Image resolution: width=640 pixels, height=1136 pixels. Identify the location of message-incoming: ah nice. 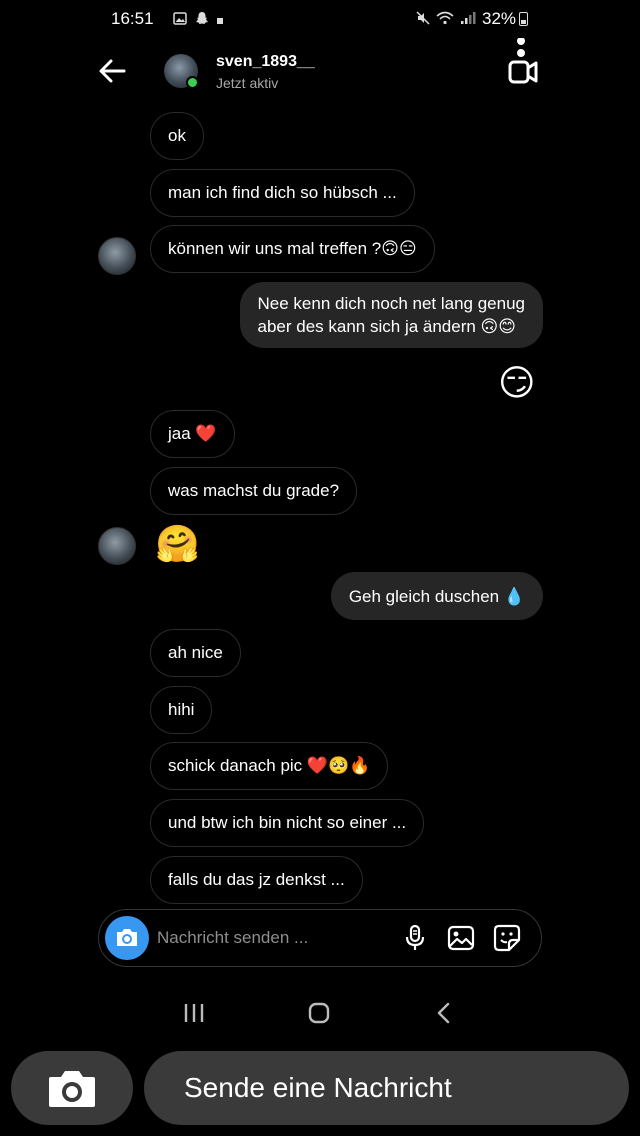
(195, 653).